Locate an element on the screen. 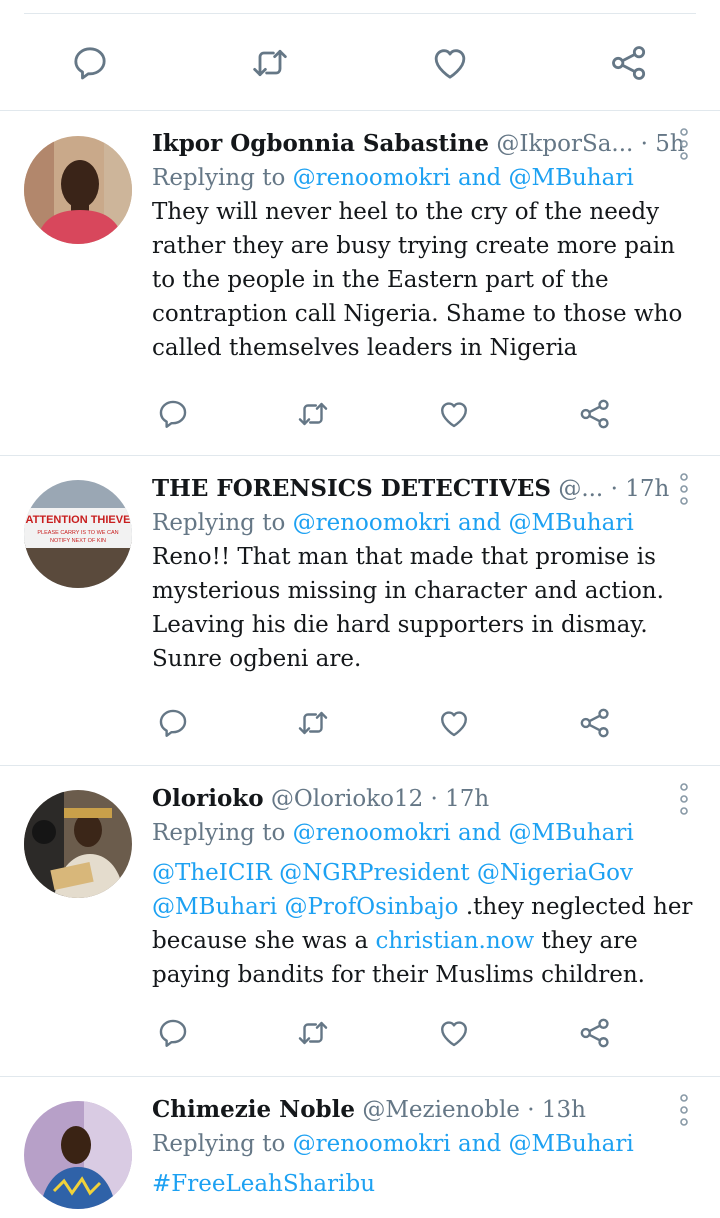  tweet-header: Olorioko @Olorioko12 · 17h is located at coordinates (424, 799).